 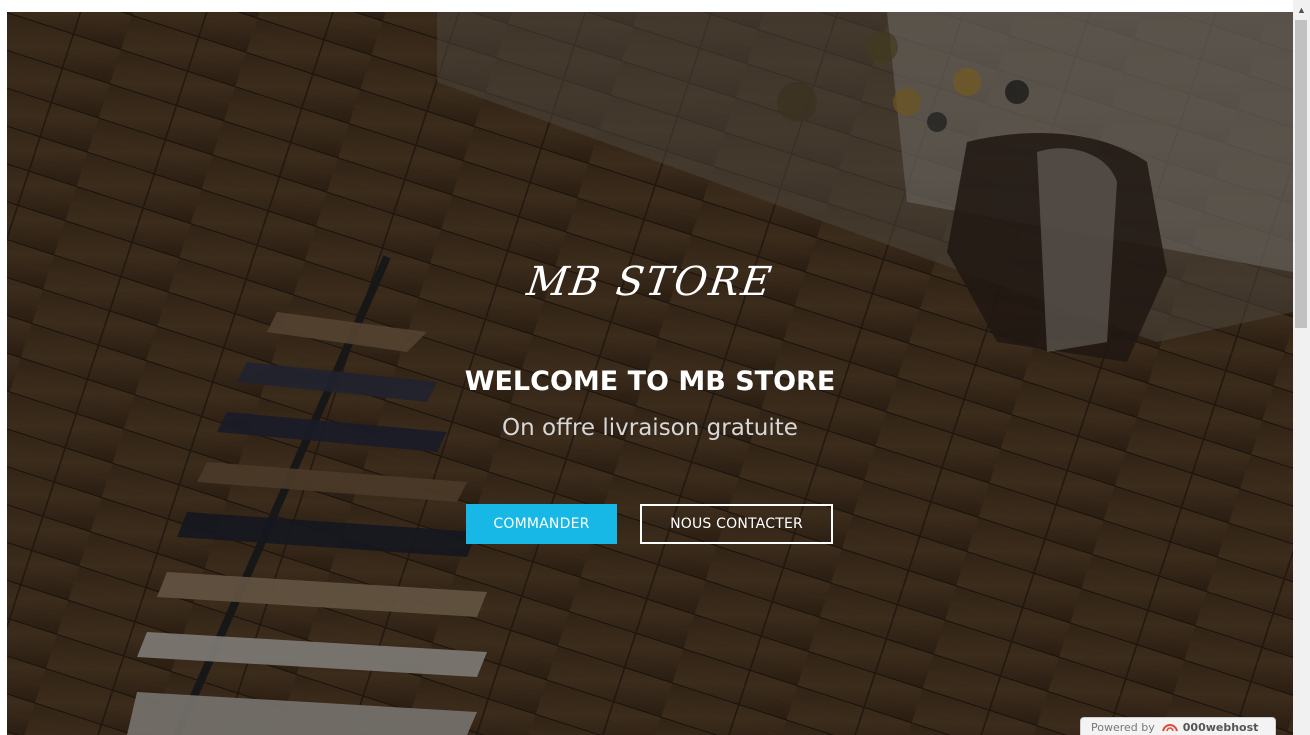 What do you see at coordinates (1123, 727) in the screenshot?
I see `powered-by-label: Powered by` at bounding box center [1123, 727].